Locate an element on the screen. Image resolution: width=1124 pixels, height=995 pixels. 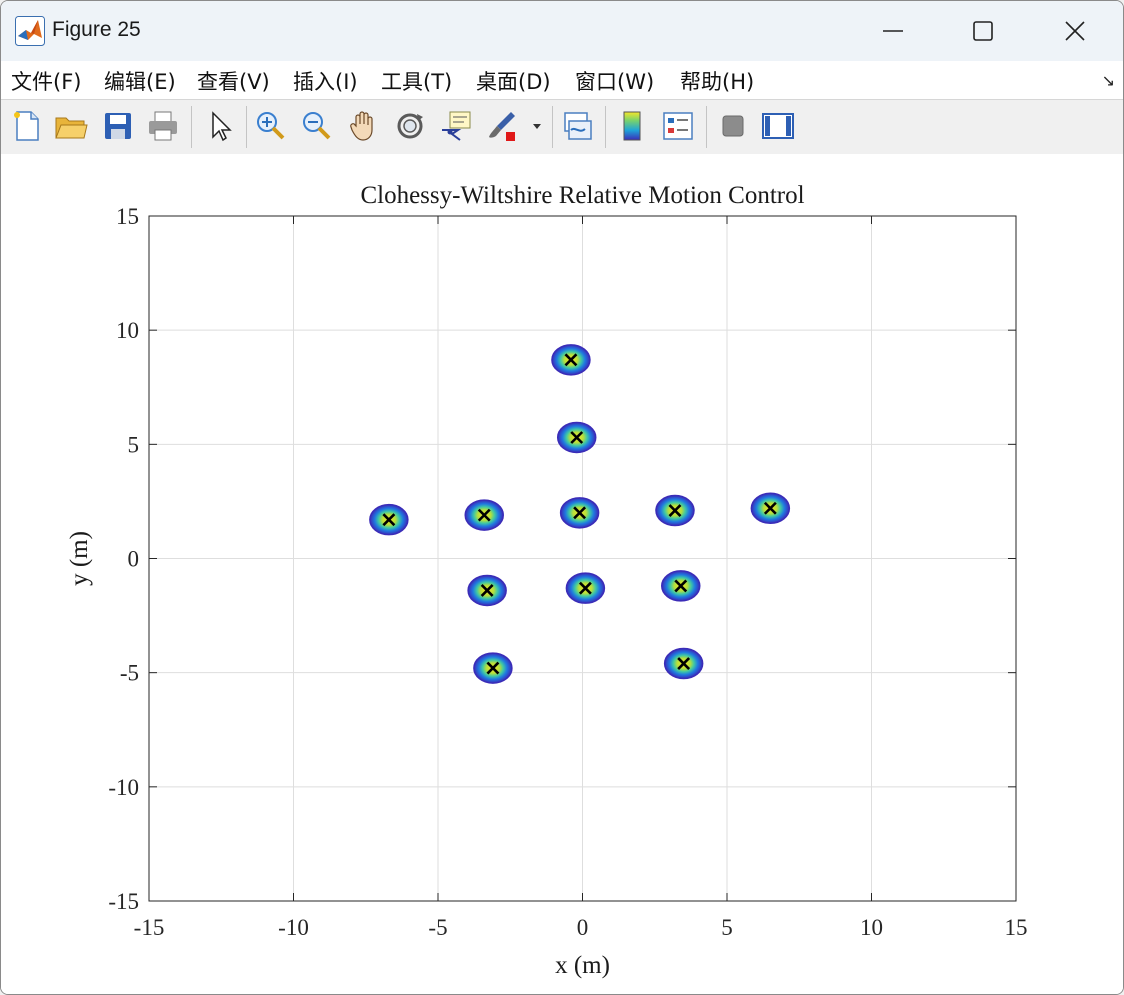
brush-icon is located at coordinates (502, 126).